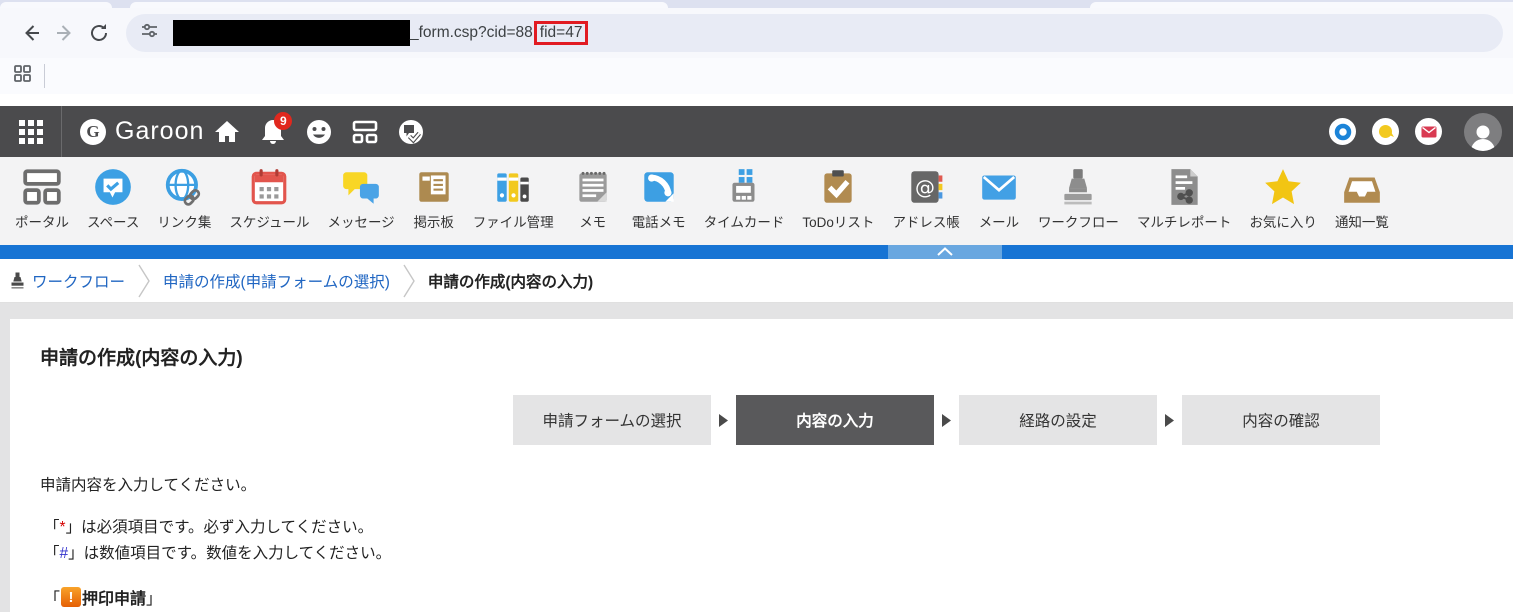 This screenshot has width=1513, height=612. I want to click on schedule-icon, so click(269, 187).